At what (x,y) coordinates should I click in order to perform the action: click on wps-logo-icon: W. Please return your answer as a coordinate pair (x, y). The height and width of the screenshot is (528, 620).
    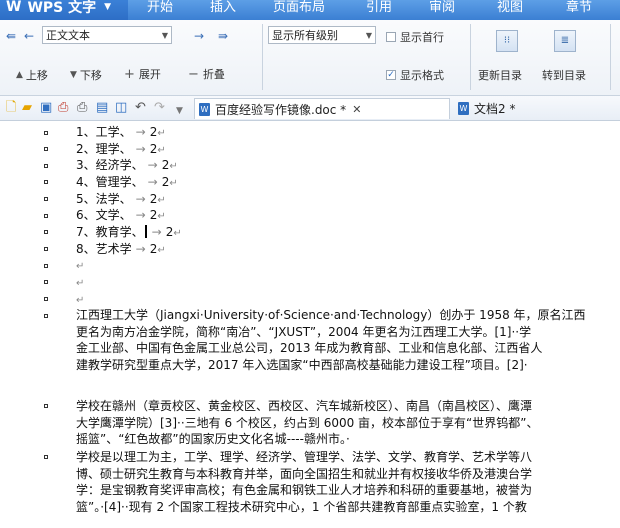
    Looking at the image, I should click on (14, 7).